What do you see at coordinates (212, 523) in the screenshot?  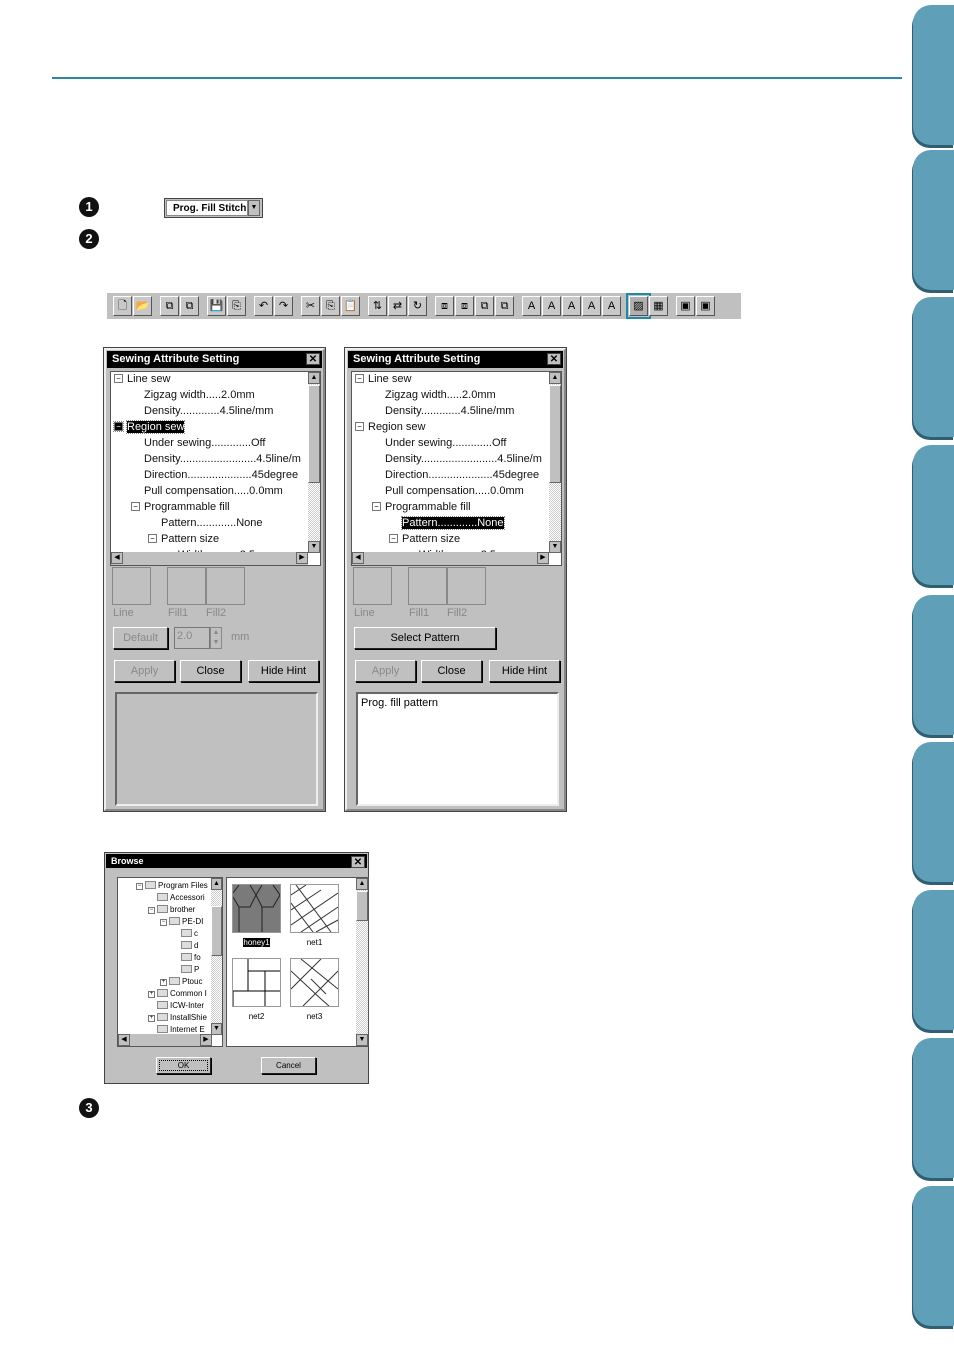 I see `tree-item: Pattern.............None` at bounding box center [212, 523].